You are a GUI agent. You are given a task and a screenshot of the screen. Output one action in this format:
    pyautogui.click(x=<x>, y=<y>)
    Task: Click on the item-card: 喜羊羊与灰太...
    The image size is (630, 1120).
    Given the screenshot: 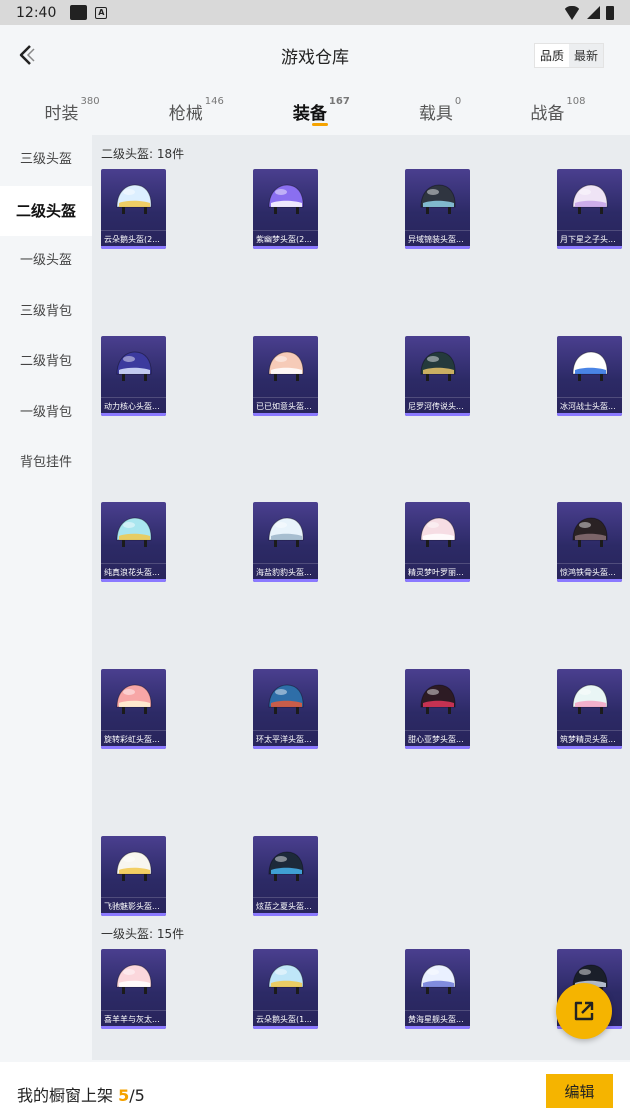 What is the action you would take?
    pyautogui.click(x=133, y=989)
    